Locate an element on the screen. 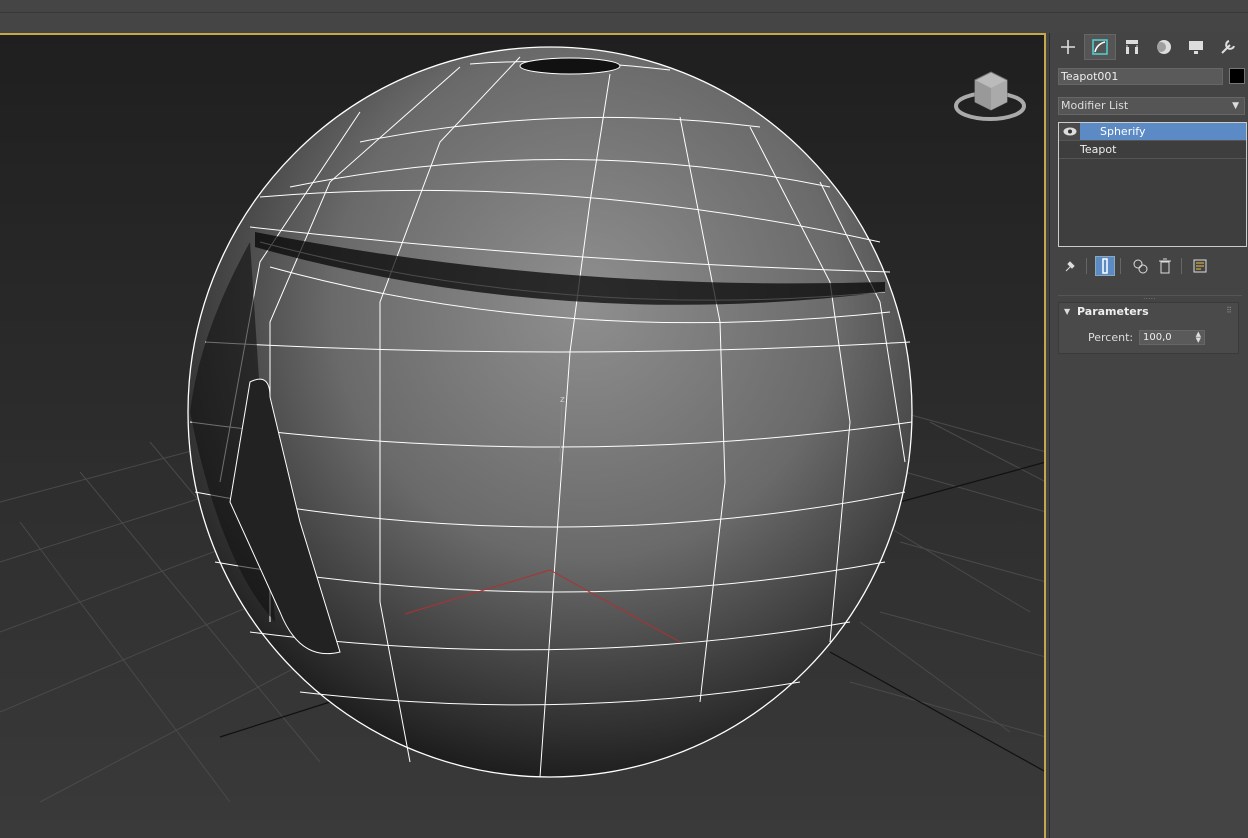 This screenshot has height=838, width=1248. make-unique-icon is located at coordinates (1140, 266).